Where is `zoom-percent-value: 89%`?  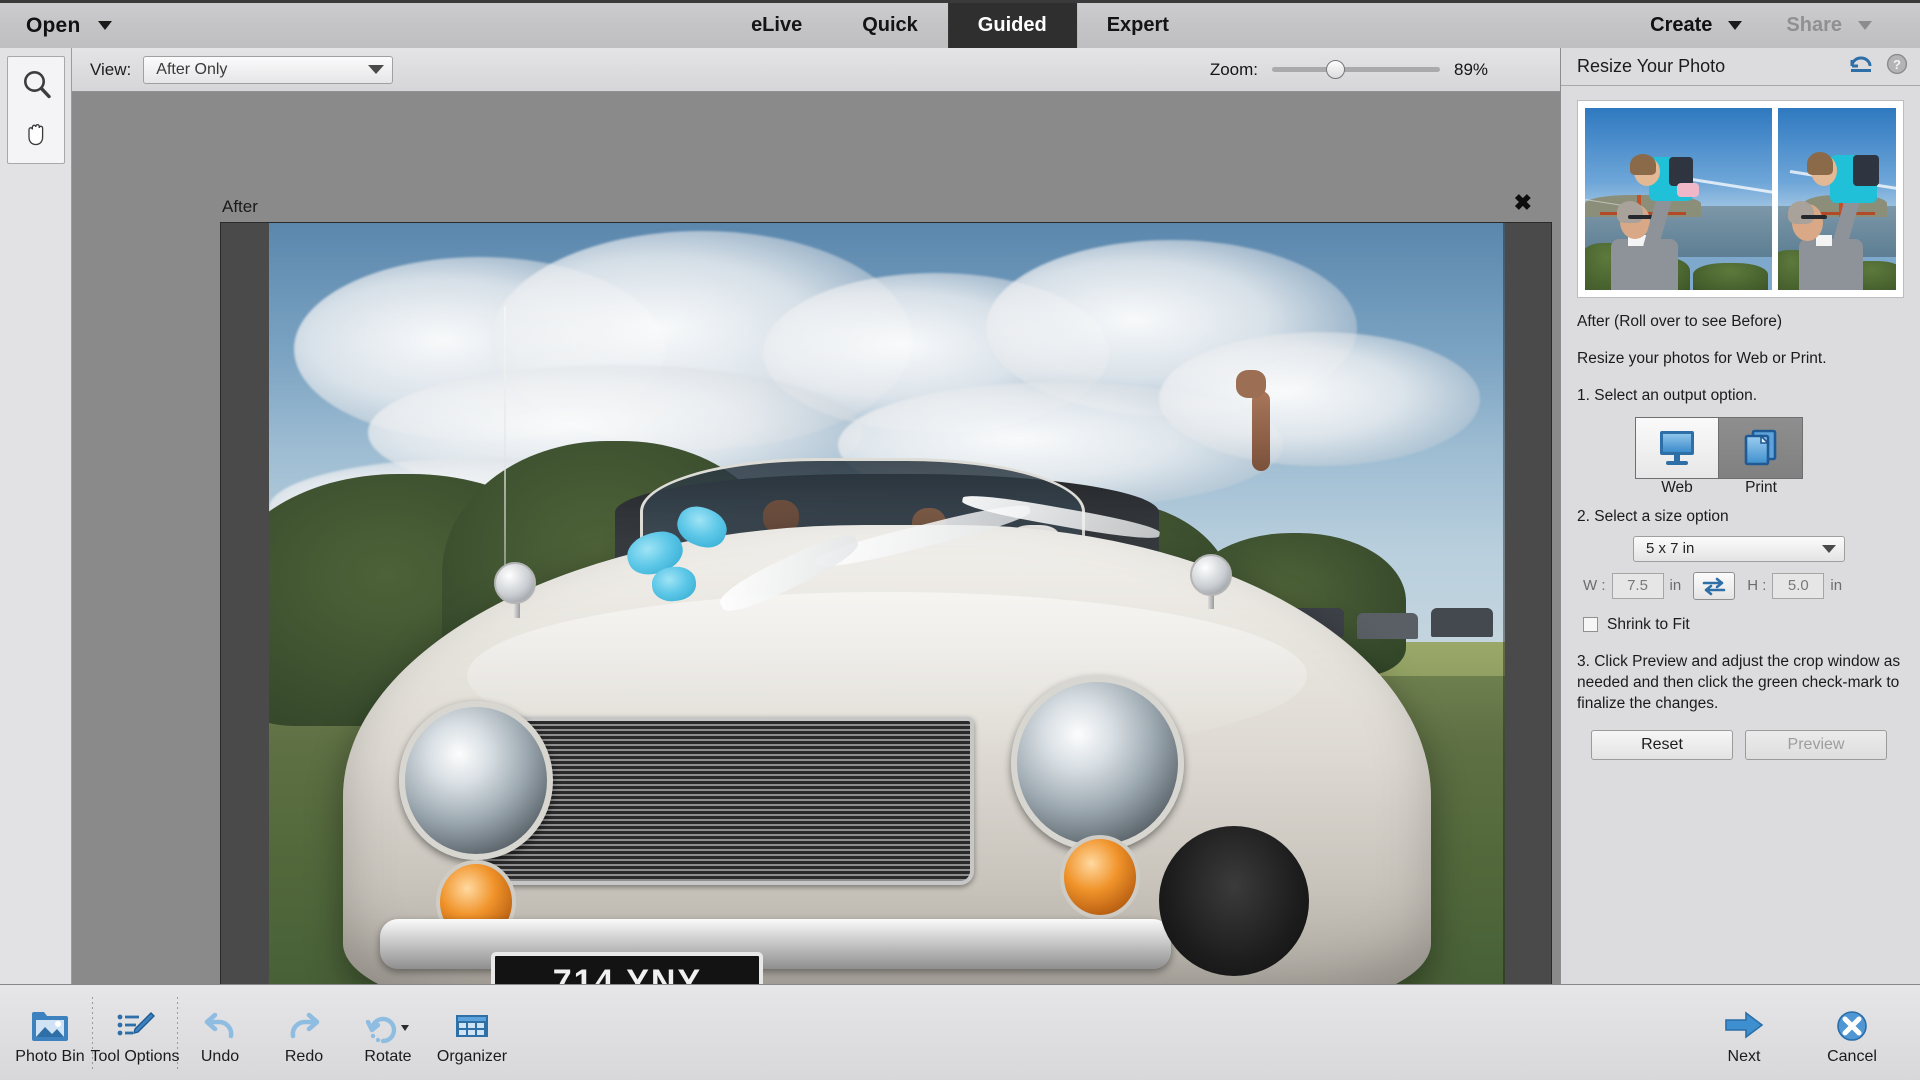
zoom-percent-value: 89% is located at coordinates (1471, 69).